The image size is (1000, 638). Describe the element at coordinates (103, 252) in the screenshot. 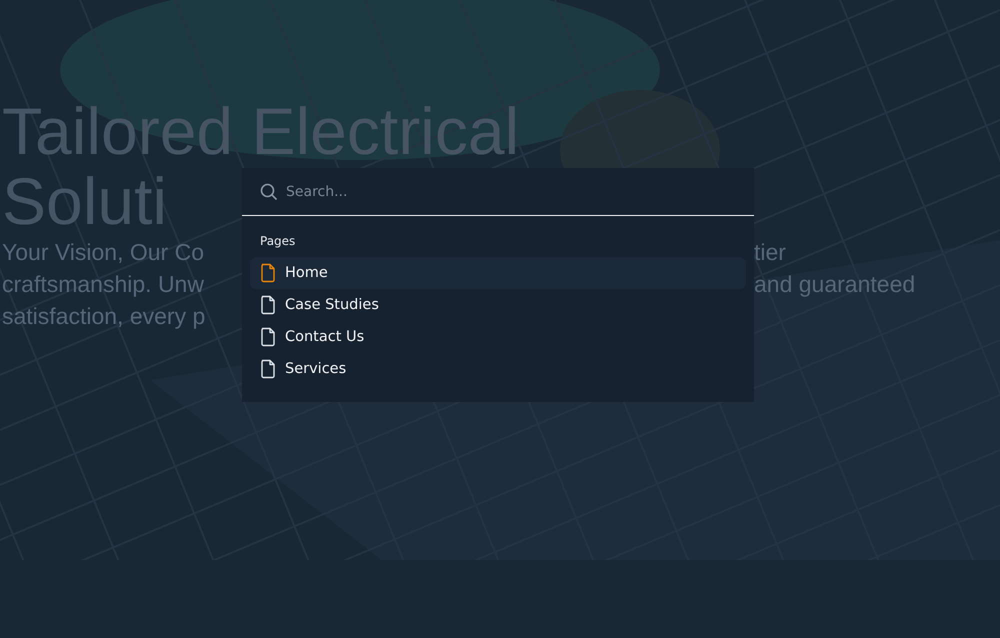

I see `hero-subtitle-text: Your Vision, Our Co` at that location.